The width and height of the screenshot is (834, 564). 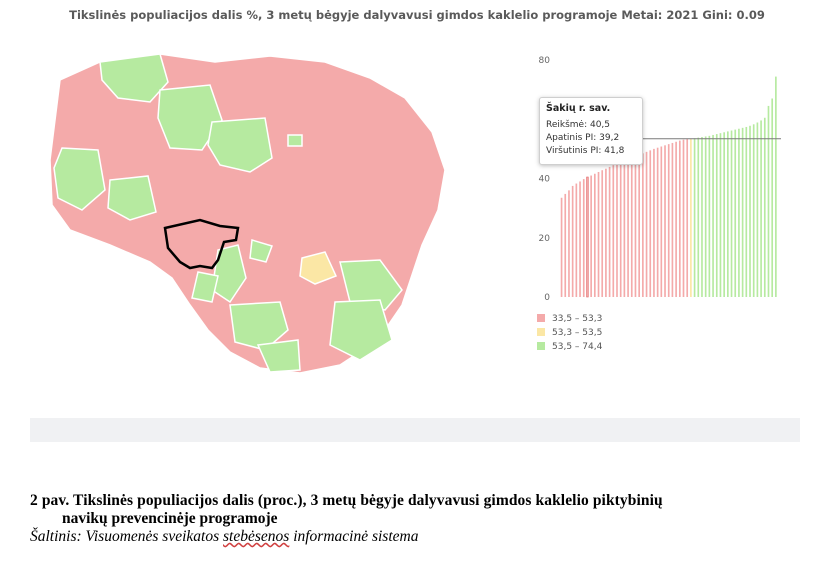 I want to click on tooltip-upper: Viršutinis PI: 41,8, so click(x=585, y=151).